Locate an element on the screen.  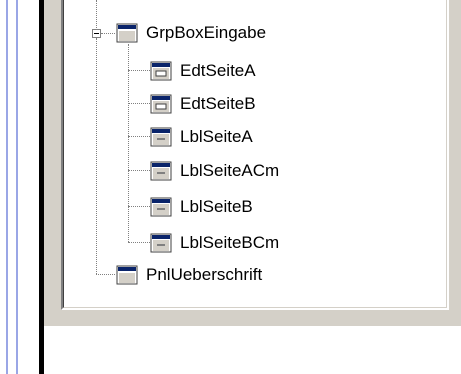
left-edge-strip is located at coordinates (11, 187).